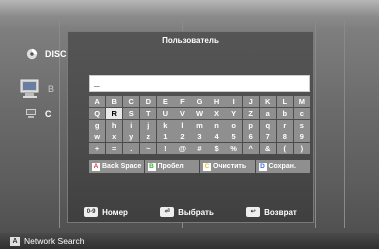 This screenshot has height=249, width=379. What do you see at coordinates (284, 113) in the screenshot?
I see `keyboard-key: b` at bounding box center [284, 113].